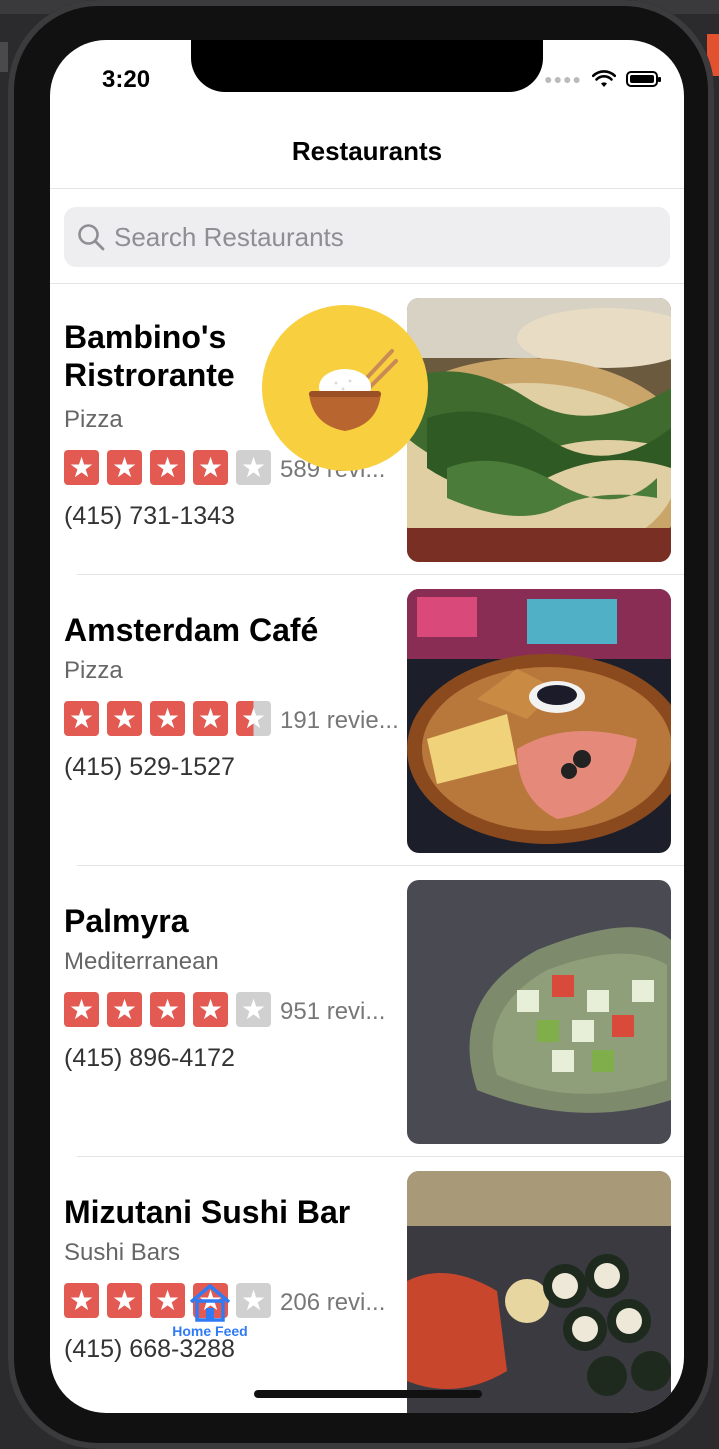  I want to click on status-time: 3:20, so click(126, 79).